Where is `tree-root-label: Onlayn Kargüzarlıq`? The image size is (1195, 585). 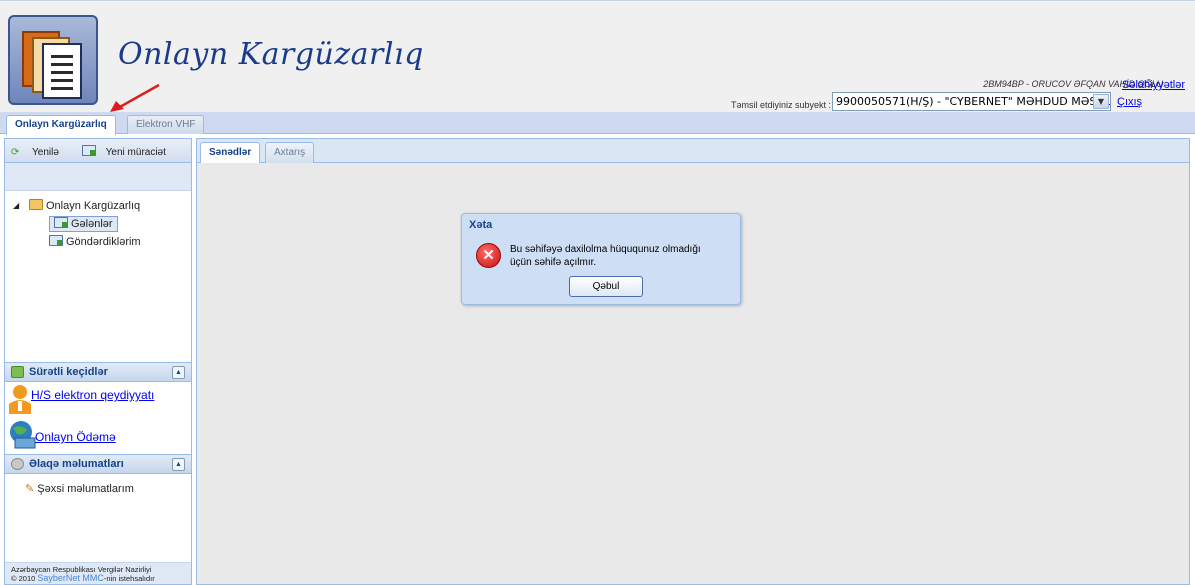 tree-root-label: Onlayn Kargüzarlıq is located at coordinates (93, 206).